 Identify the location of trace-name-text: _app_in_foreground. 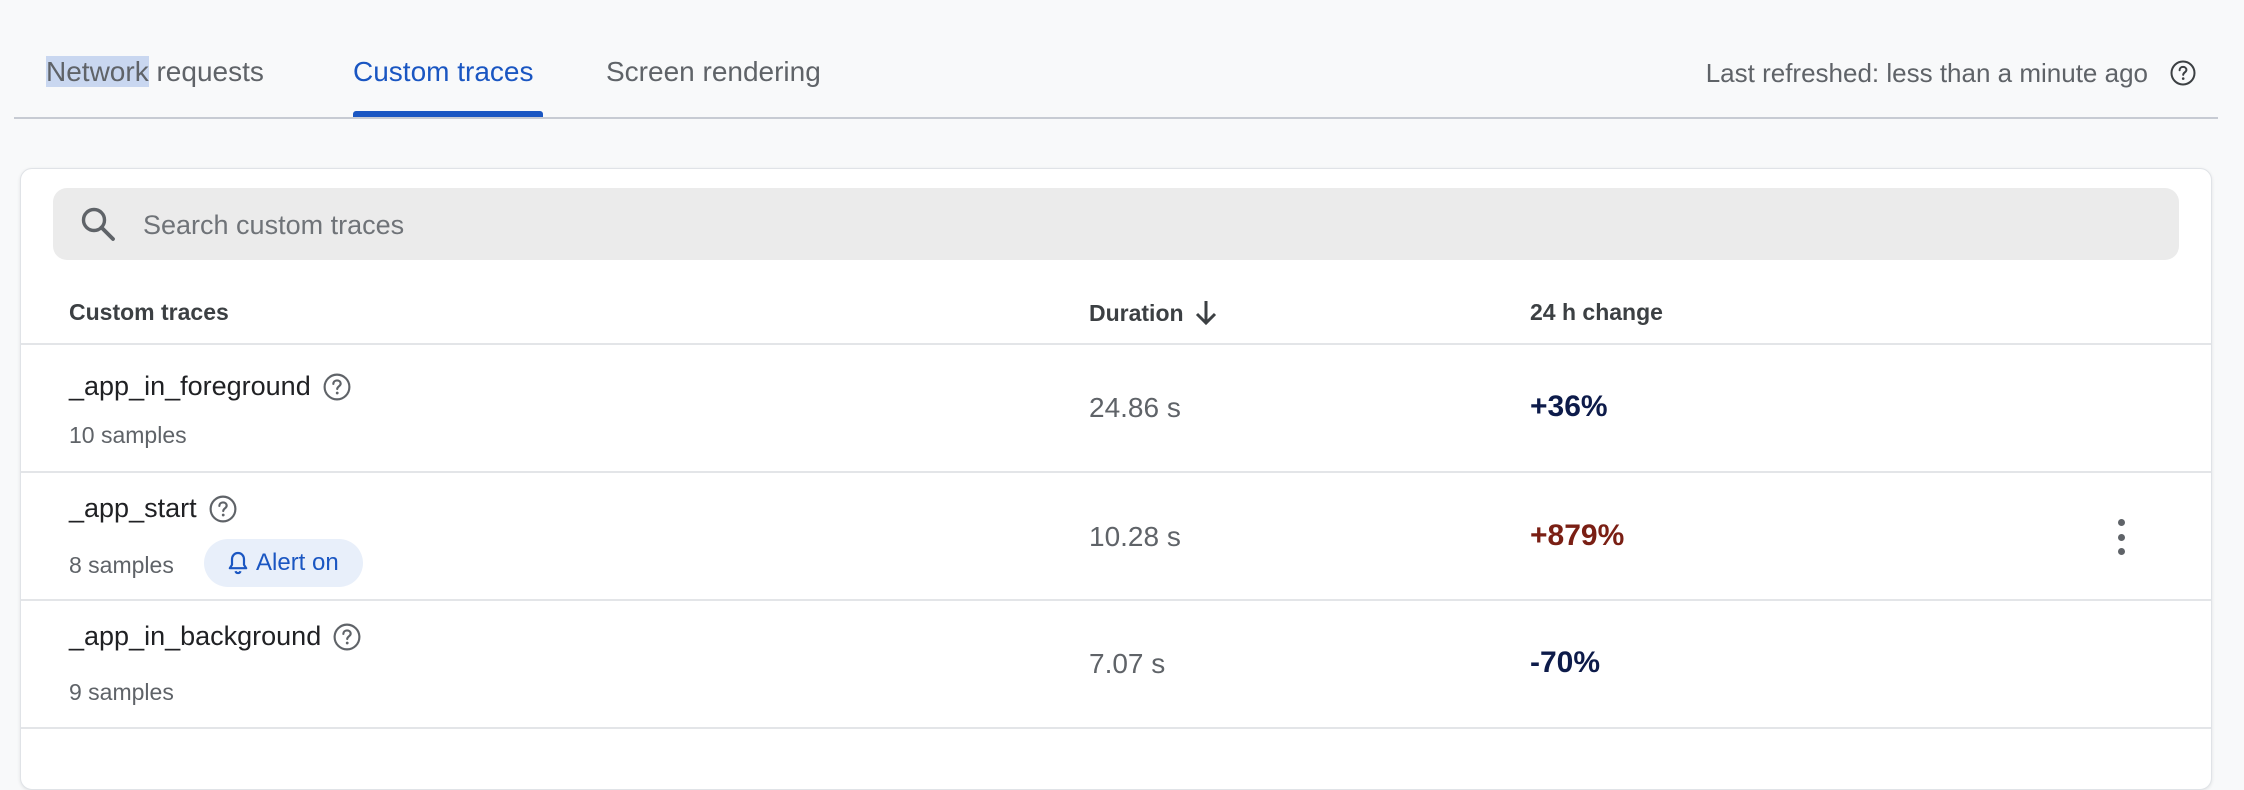
(190, 386).